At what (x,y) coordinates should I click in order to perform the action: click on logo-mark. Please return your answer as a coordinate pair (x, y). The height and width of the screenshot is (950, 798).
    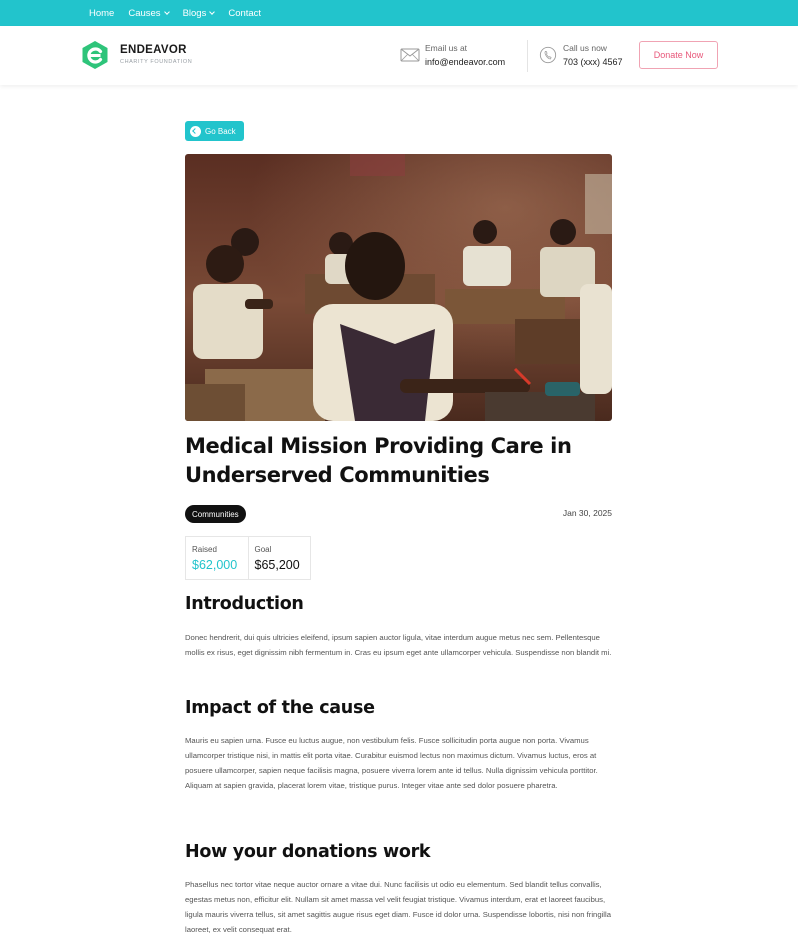
    Looking at the image, I should click on (95, 55).